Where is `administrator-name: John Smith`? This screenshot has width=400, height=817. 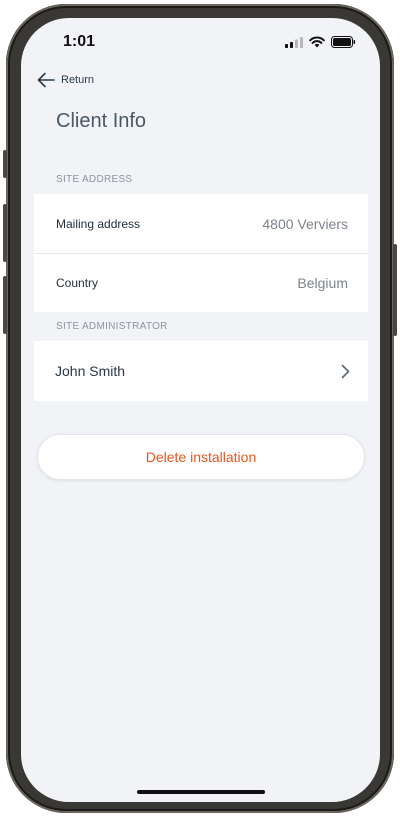 administrator-name: John Smith is located at coordinates (90, 371).